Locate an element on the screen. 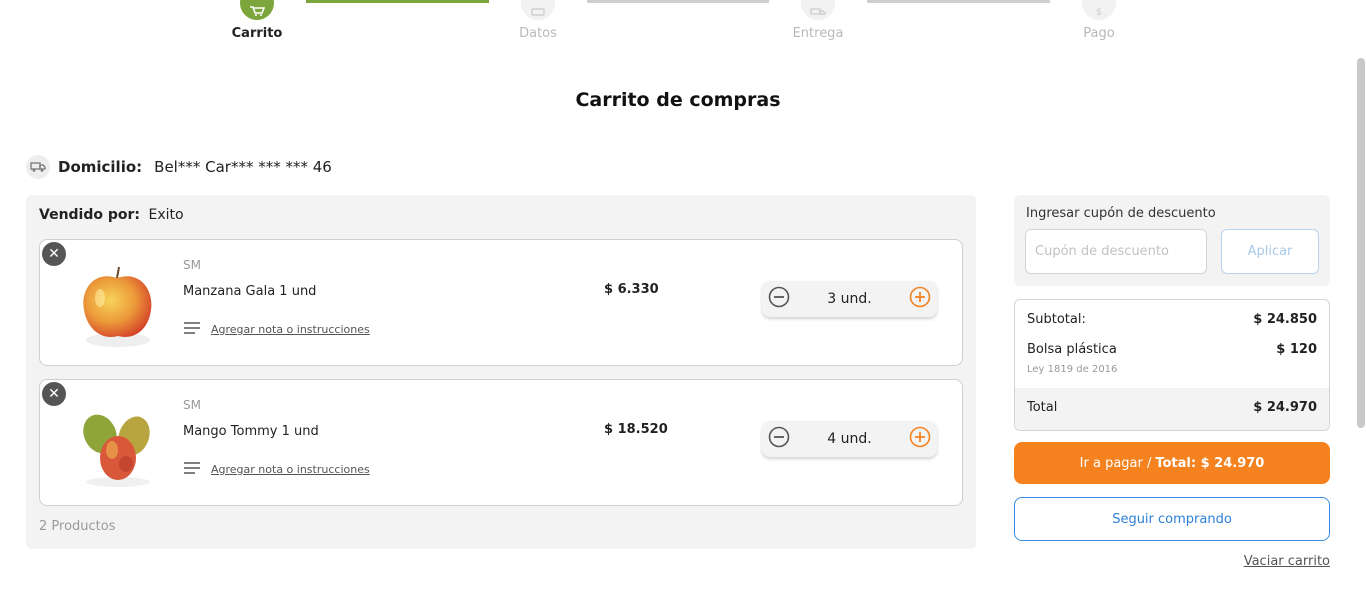 The width and height of the screenshot is (1366, 607). step-datos: Datos is located at coordinates (538, 20).